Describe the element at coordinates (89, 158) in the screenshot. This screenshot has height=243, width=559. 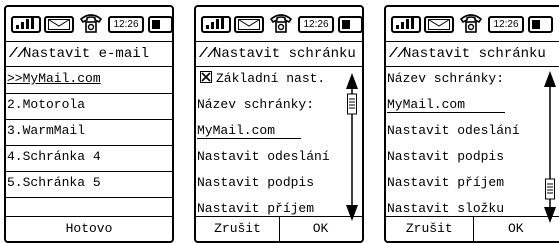
I see `list-item: 4.Schránka 4` at that location.